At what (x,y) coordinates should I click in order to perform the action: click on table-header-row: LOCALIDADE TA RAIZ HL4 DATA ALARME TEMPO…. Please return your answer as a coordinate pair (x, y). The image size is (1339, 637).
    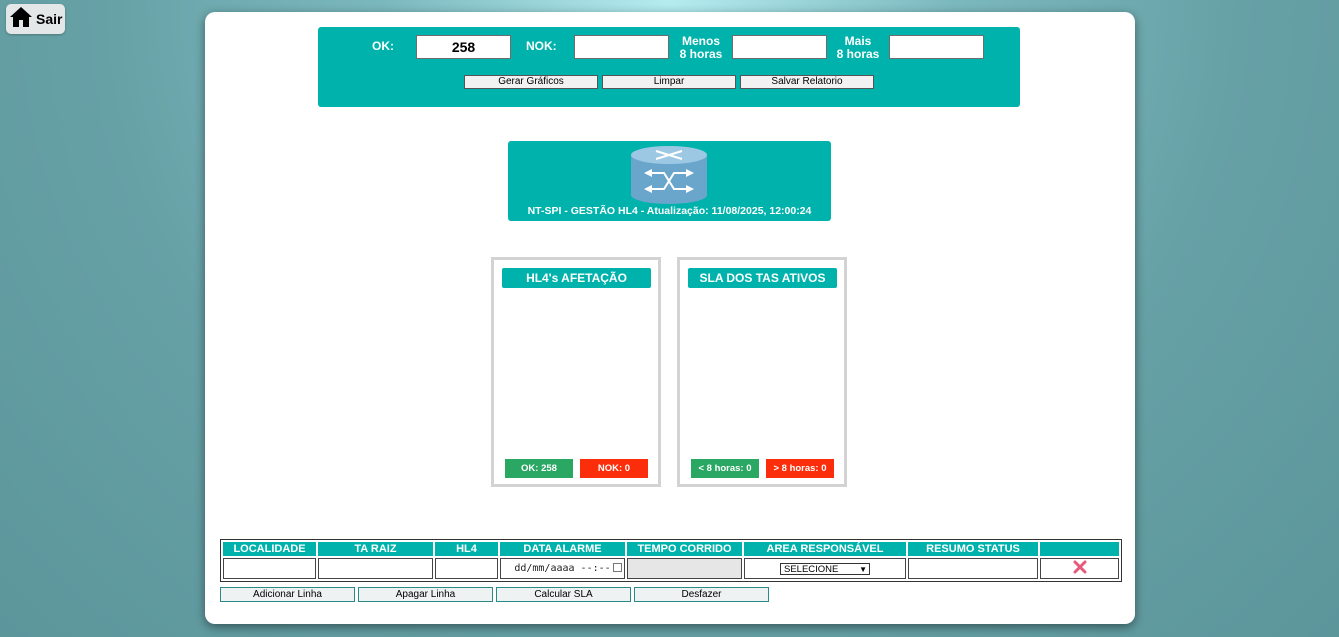
    Looking at the image, I should click on (671, 549).